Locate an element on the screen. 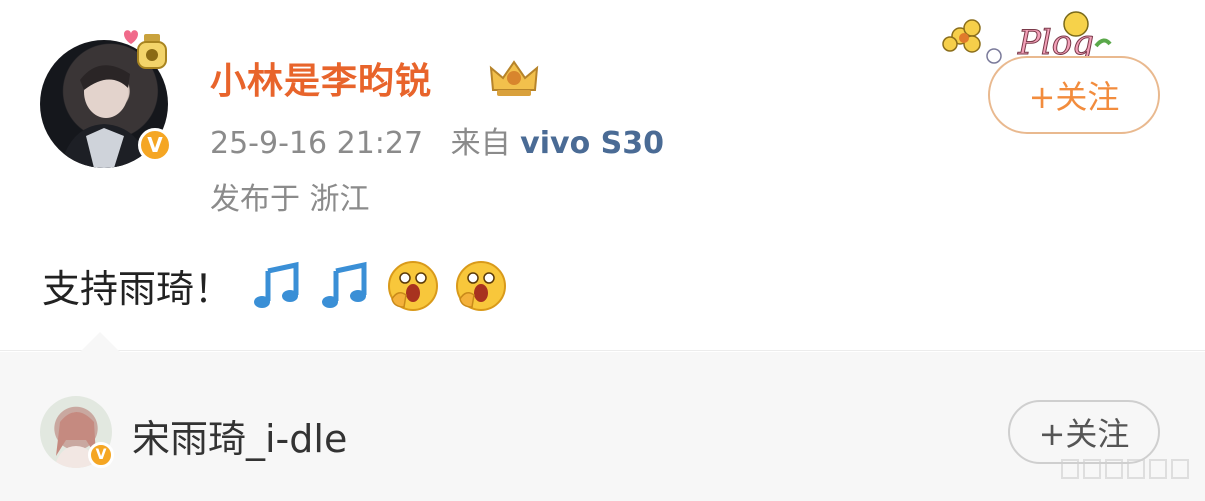  repost-notch is located at coordinates (100, 343).